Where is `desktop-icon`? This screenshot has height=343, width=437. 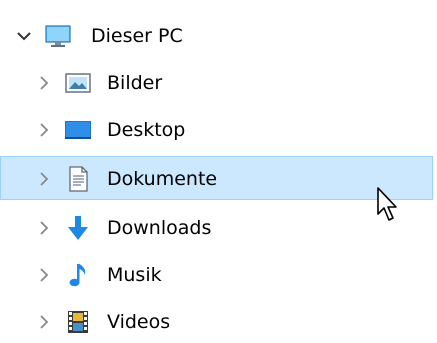 desktop-icon is located at coordinates (78, 130).